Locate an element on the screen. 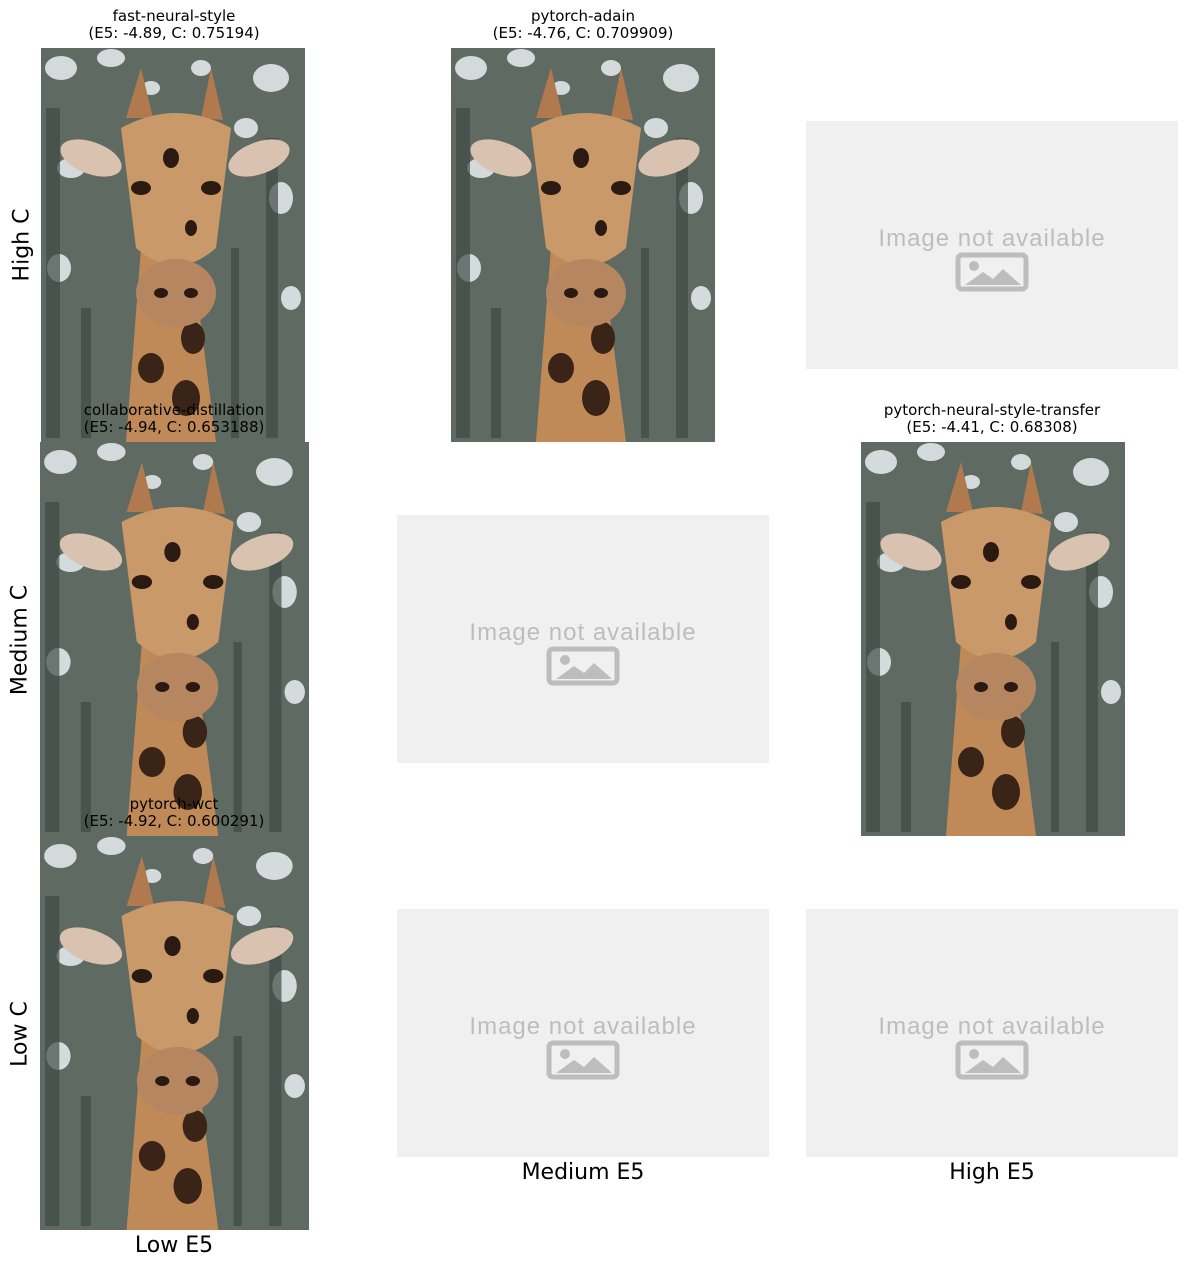 This screenshot has height=1270, width=1188. method-scores: (E5: -4.41, C: 0.68308) is located at coordinates (992, 427).